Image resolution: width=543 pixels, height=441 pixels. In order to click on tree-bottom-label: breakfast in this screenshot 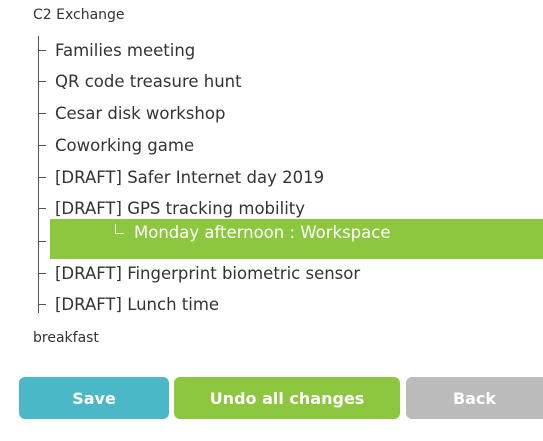, I will do `click(66, 338)`.